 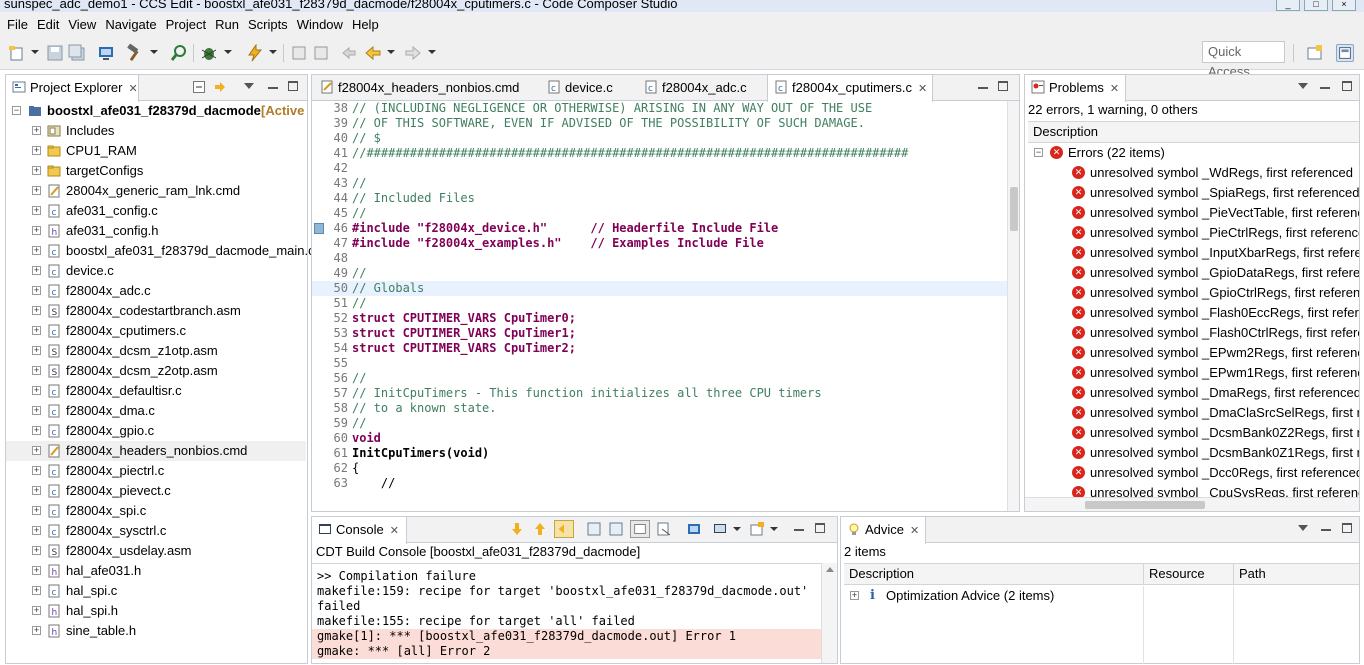 I want to click on collapse-toggle: −, so click(x=16, y=110).